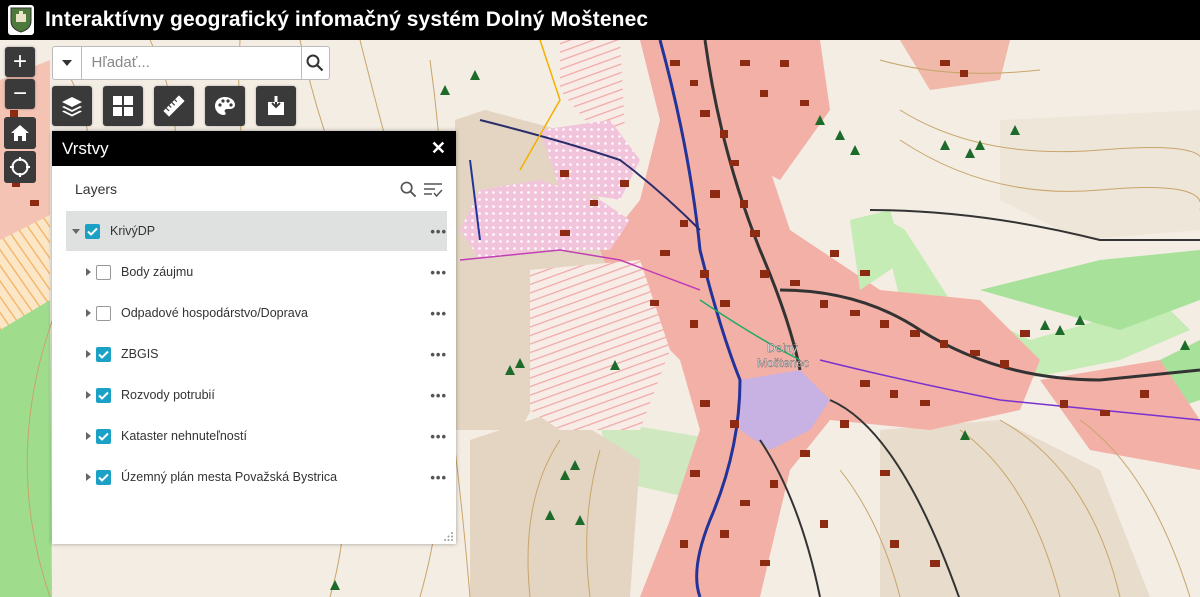 This screenshot has width=1200, height=597. I want to click on layer-label: Územný plán mesta Považská Bystrica, so click(229, 477).